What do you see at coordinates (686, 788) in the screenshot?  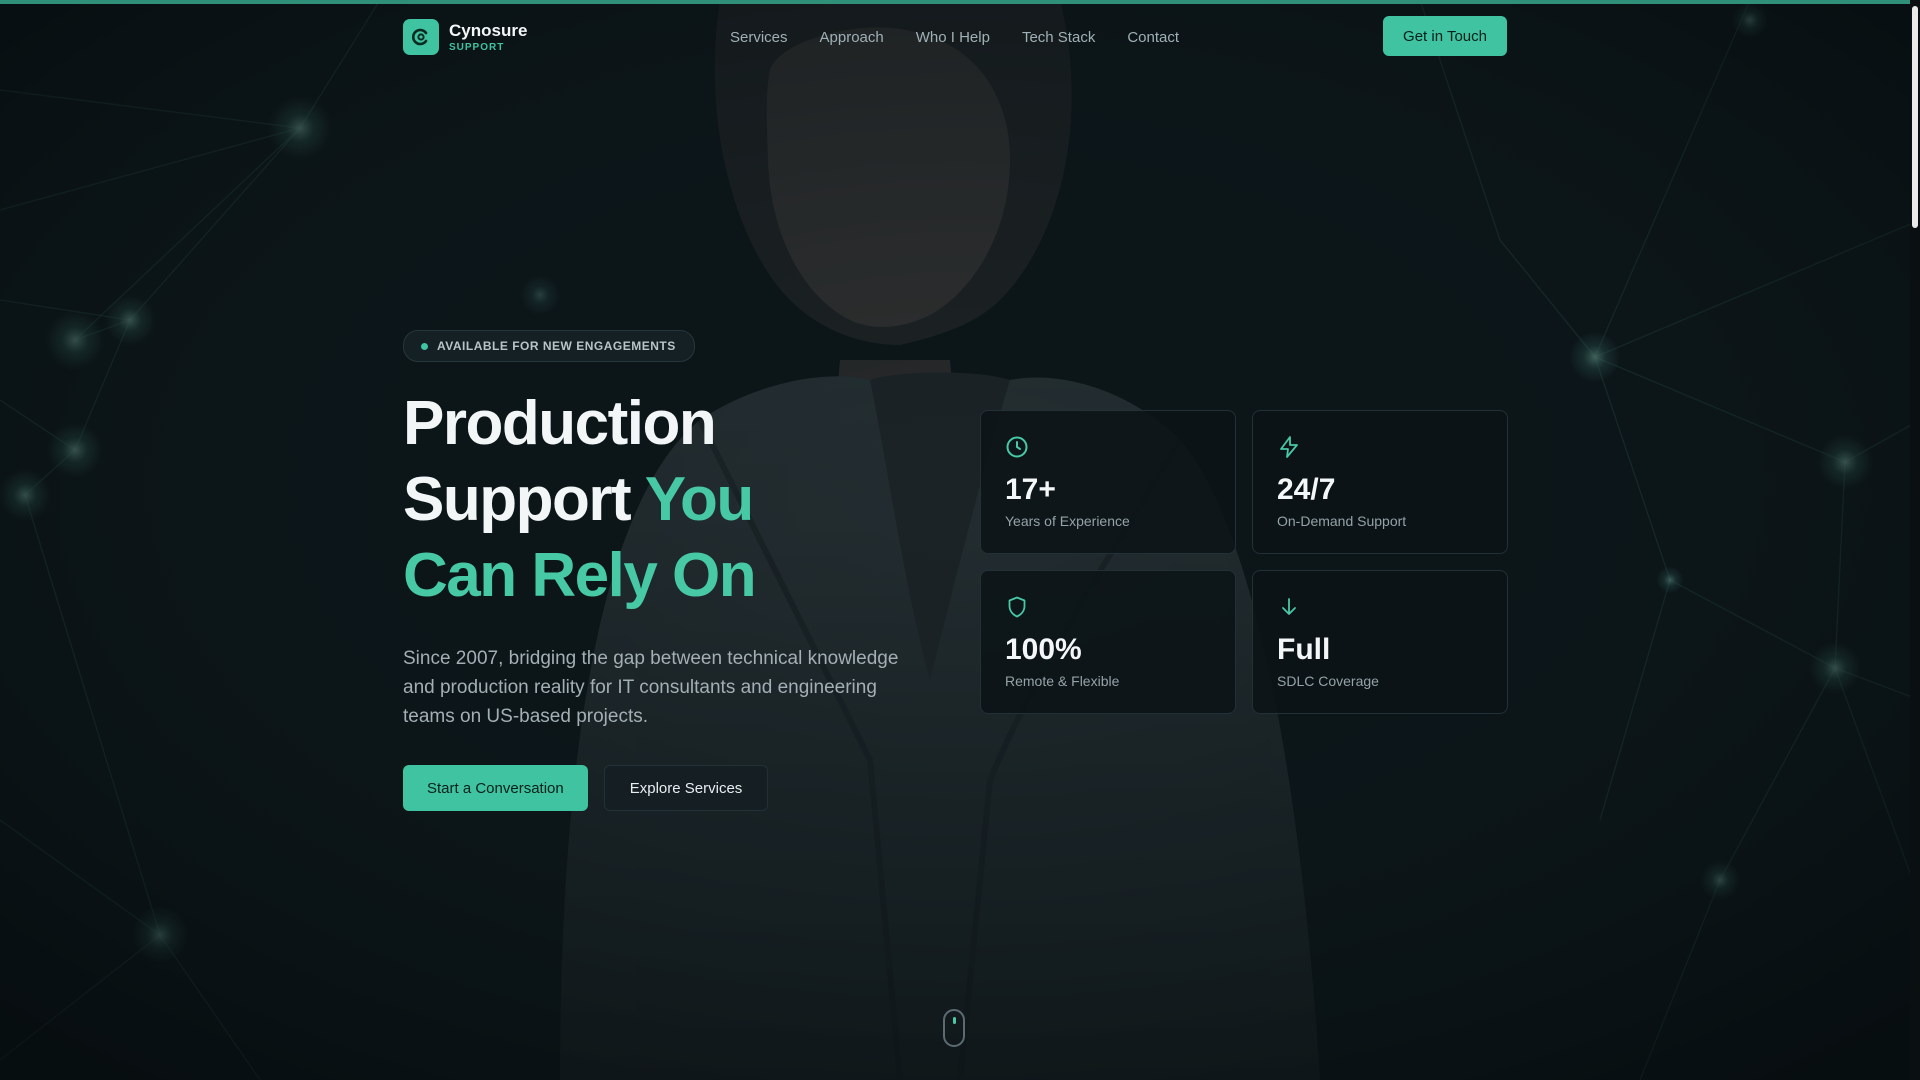 I see `explore-services-button: Explore Services` at bounding box center [686, 788].